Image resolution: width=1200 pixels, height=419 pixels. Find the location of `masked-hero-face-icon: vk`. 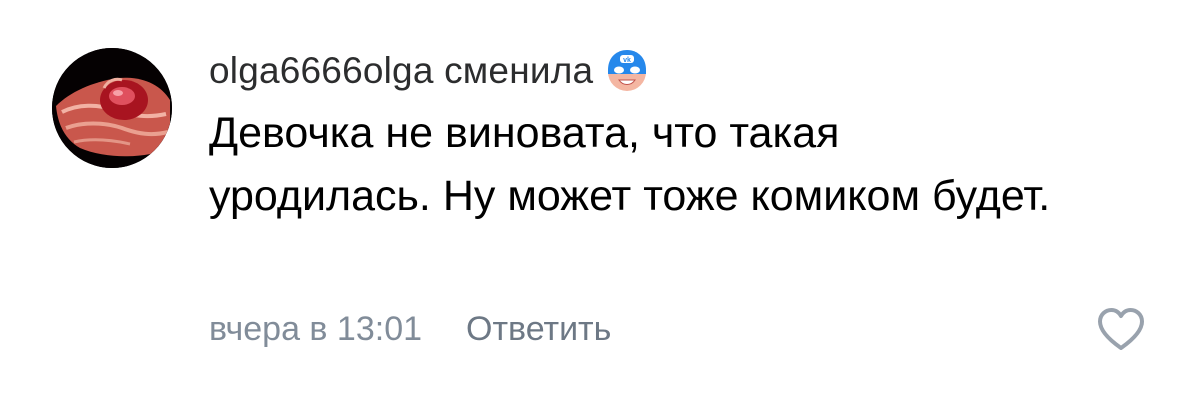

masked-hero-face-icon: vk is located at coordinates (627, 71).